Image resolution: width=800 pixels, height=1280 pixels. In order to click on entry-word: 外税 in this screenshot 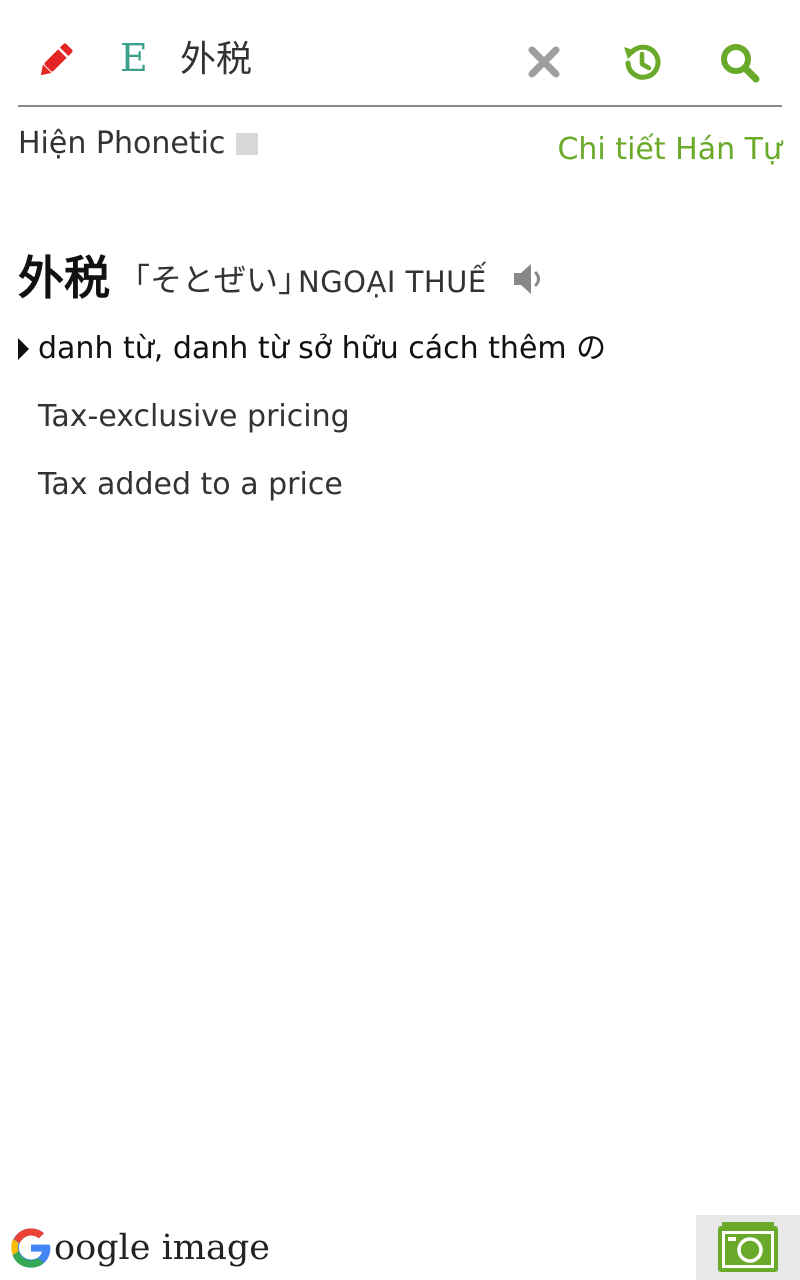, I will do `click(64, 278)`.